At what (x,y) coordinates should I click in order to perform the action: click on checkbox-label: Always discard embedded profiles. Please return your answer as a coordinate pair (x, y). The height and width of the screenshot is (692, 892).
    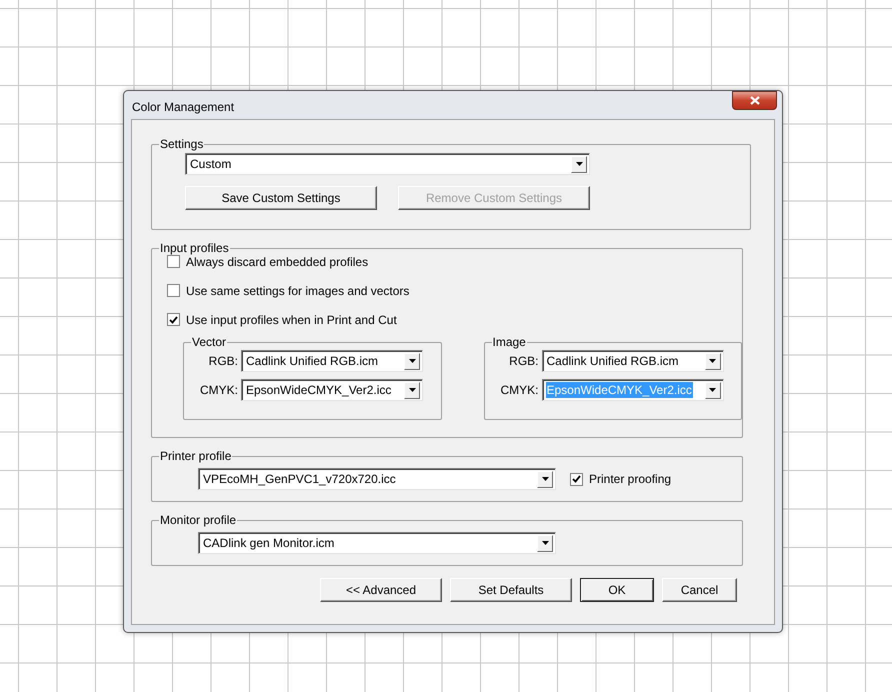
    Looking at the image, I should click on (277, 262).